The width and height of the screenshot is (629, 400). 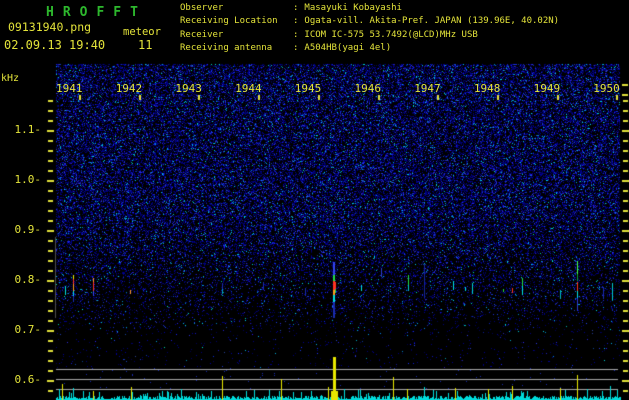 I want to click on app-title: HROFFT, so click(x=96, y=12).